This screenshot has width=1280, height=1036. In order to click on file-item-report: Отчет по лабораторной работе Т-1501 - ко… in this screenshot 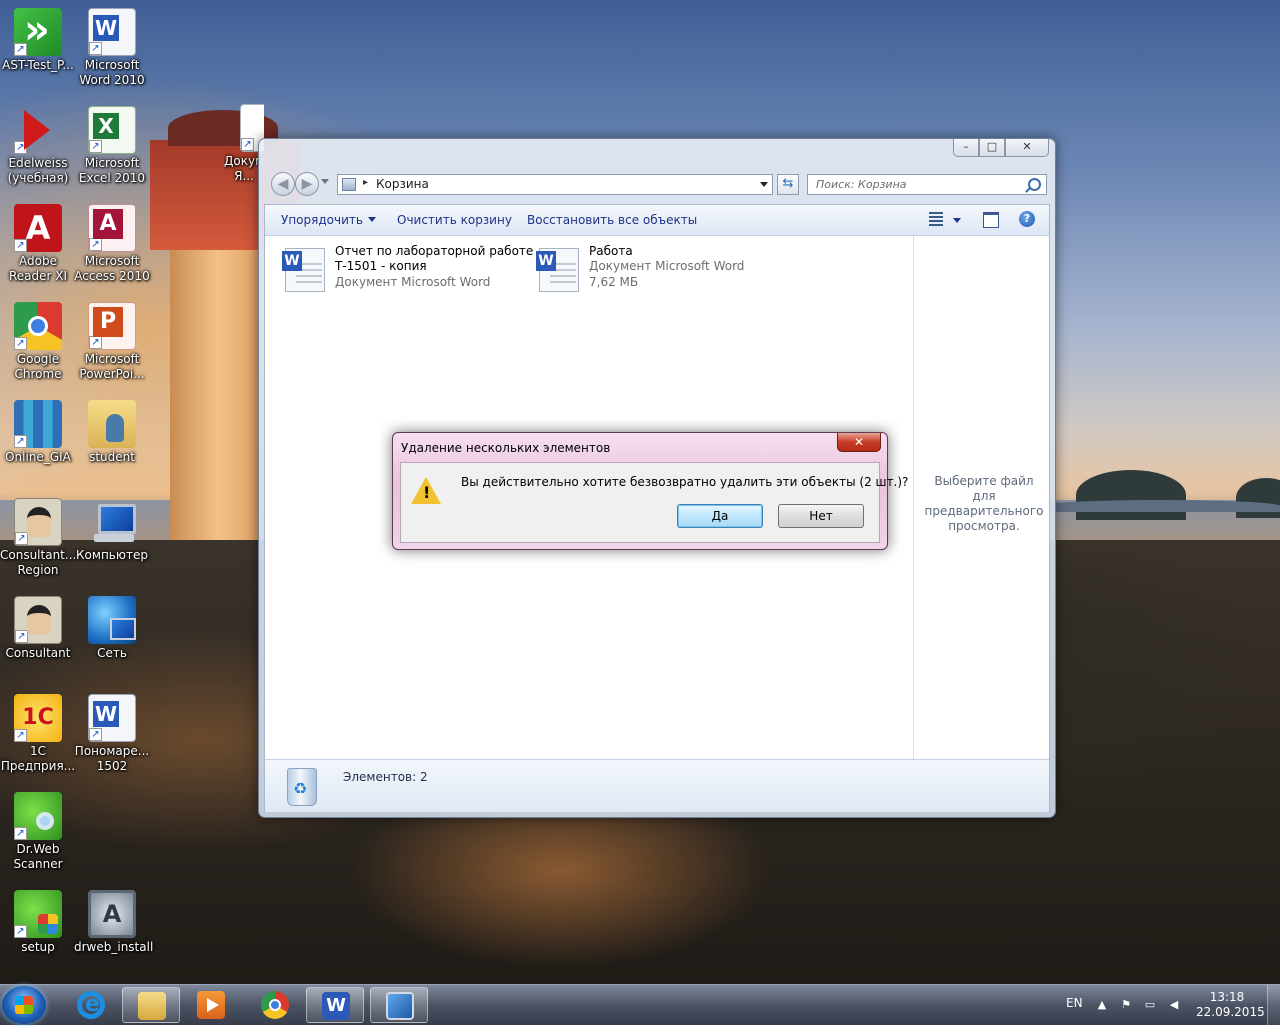, I will do `click(407, 272)`.